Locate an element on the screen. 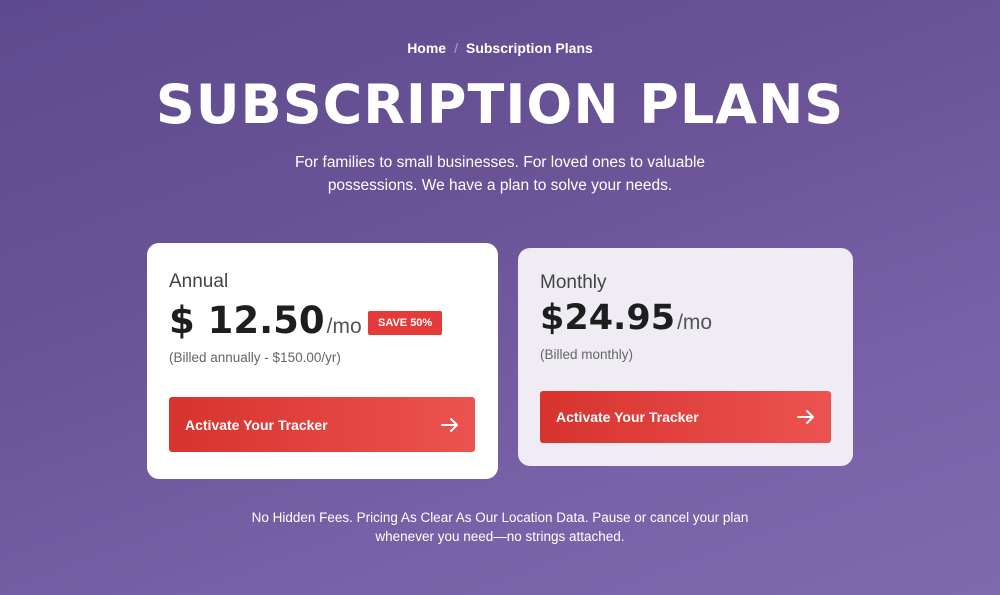 This screenshot has width=1000, height=595. activate-tracker-button-annual: Activate Your Tracker is located at coordinates (322, 424).